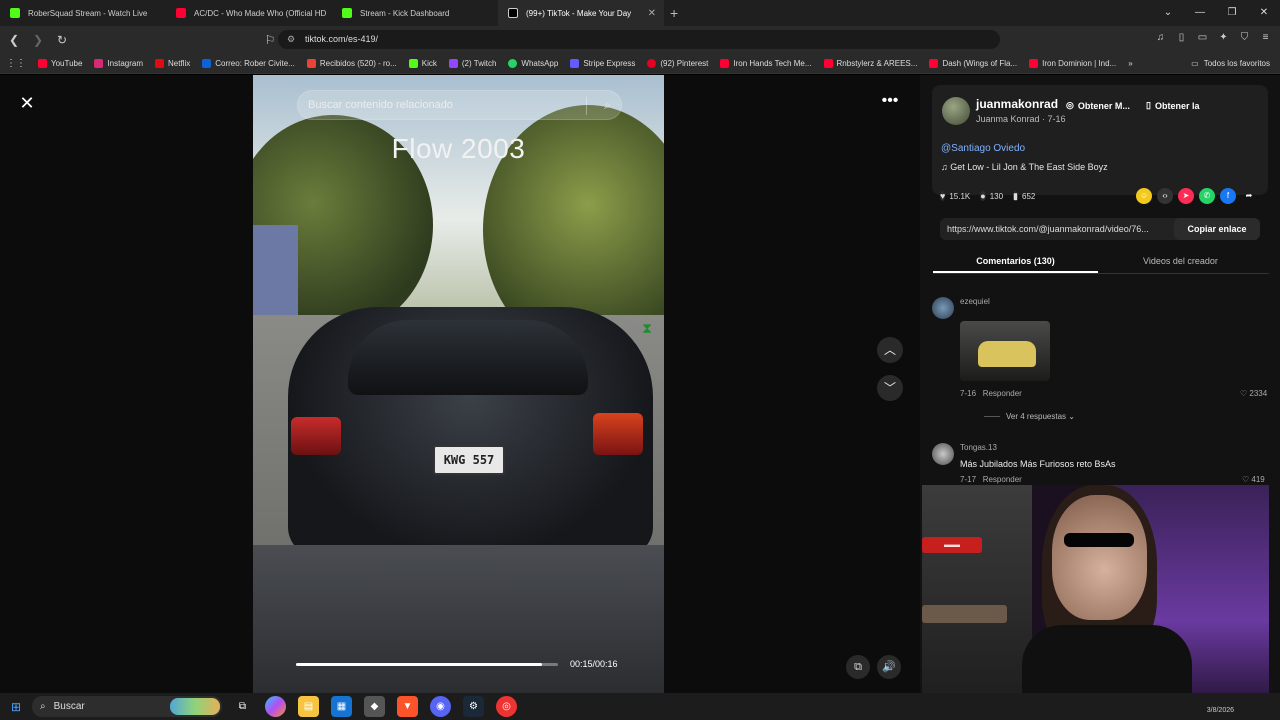 This screenshot has height=720, width=1280. I want to click on facebook-icon: f, so click(1228, 196).